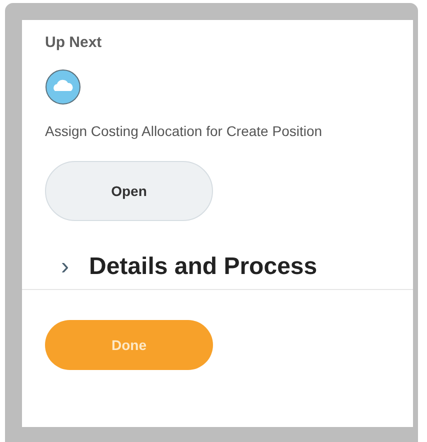 The width and height of the screenshot is (427, 442). Describe the element at coordinates (63, 87) in the screenshot. I see `cloud-avatar-icon` at that location.